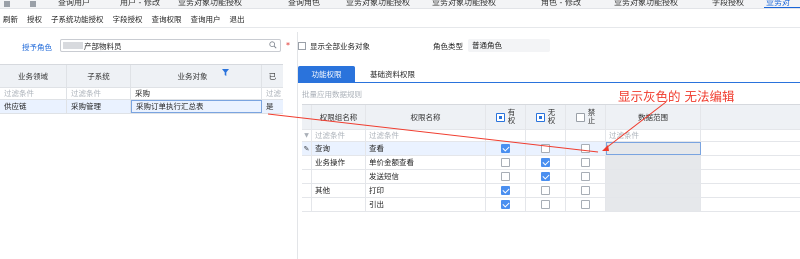 The width and height of the screenshot is (800, 259). What do you see at coordinates (551, 191) in the screenshot?
I see `table-row: 其他 打印` at bounding box center [551, 191].